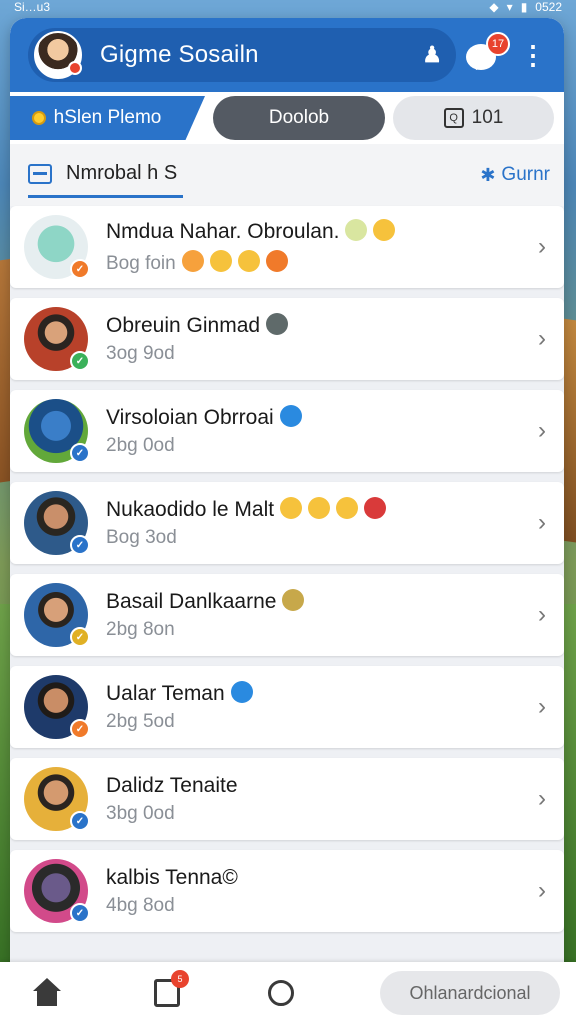  What do you see at coordinates (122, 173) in the screenshot?
I see `filter-label: Nmrobal h S` at bounding box center [122, 173].